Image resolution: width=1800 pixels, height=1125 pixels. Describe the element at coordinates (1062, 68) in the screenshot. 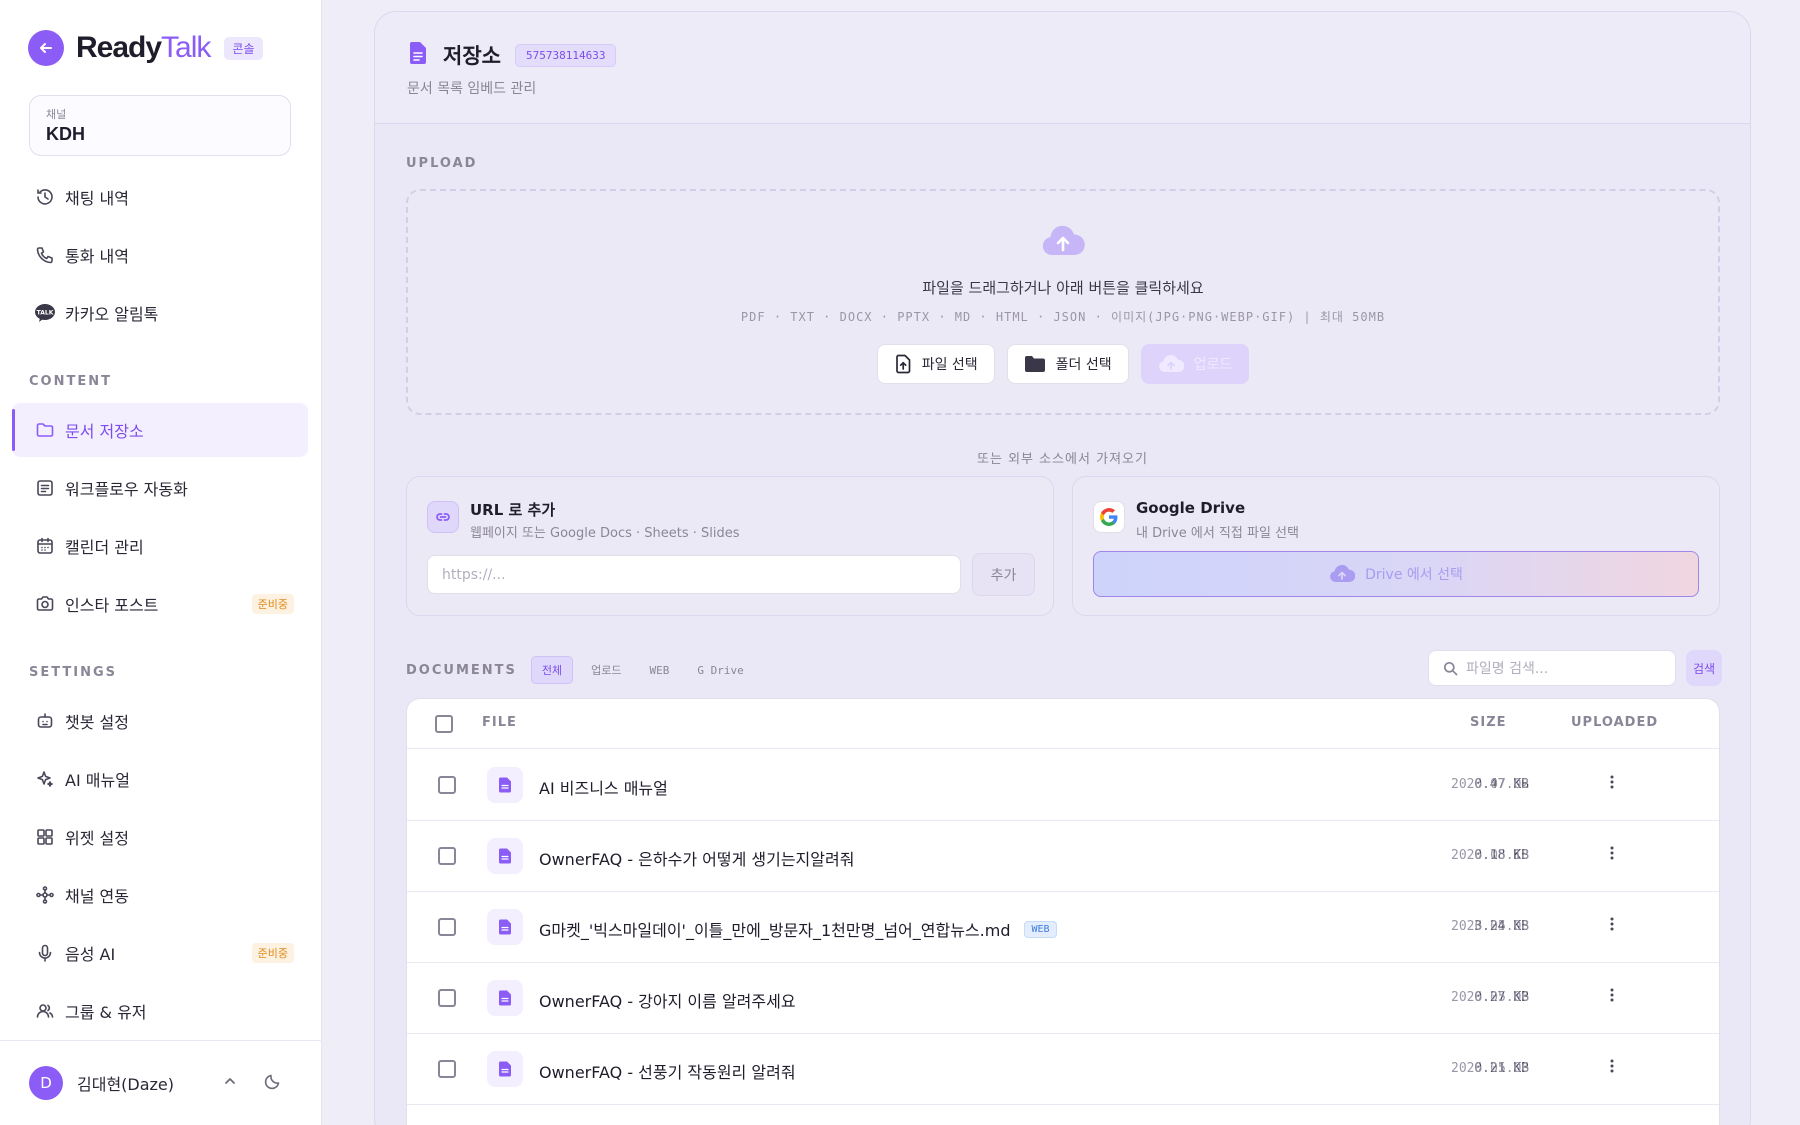

I see `page-header: 저장소 575738114633 문서 목록 임베드 관리` at that location.